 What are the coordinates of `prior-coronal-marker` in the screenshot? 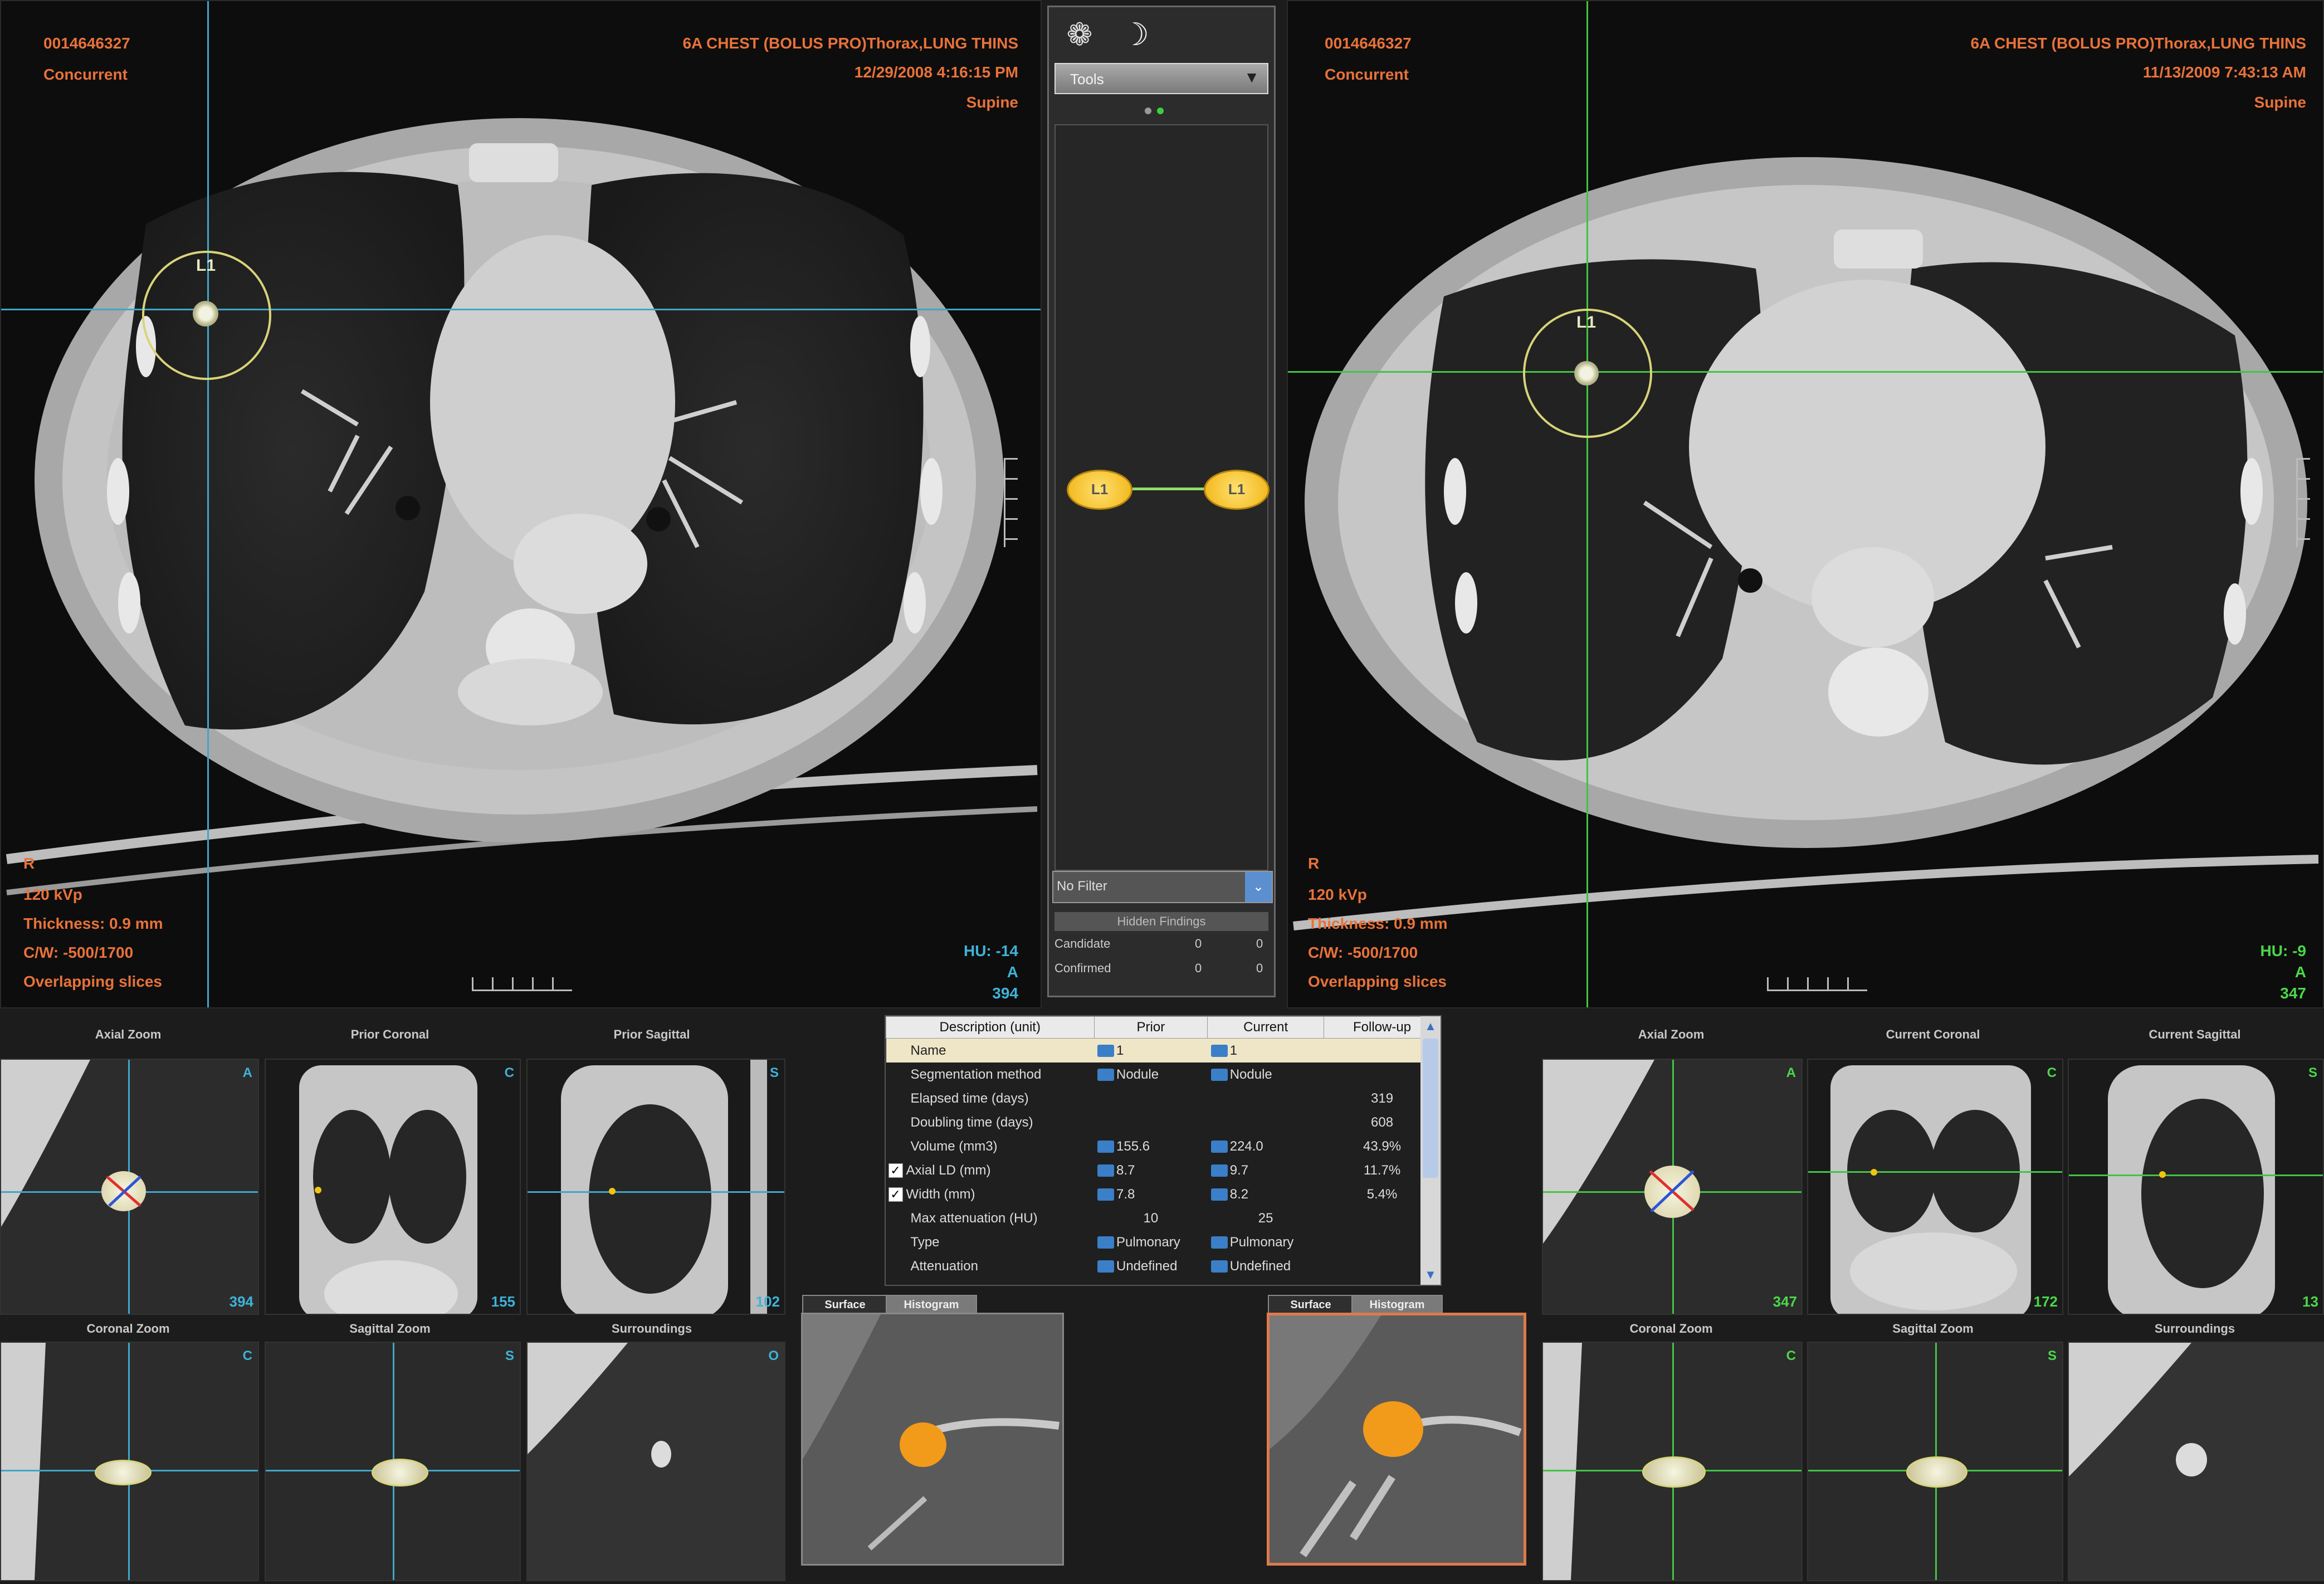 It's located at (318, 1190).